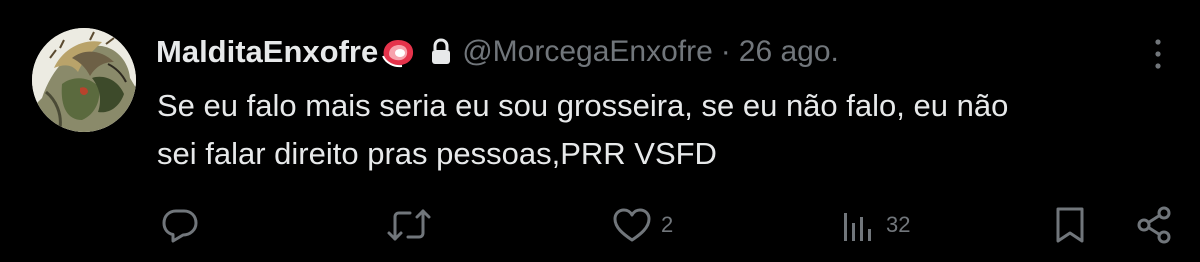 Image resolution: width=1200 pixels, height=262 pixels. I want to click on reply-button, so click(184, 225).